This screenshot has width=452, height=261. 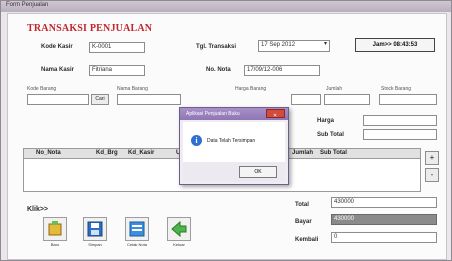 I want to click on save-button, so click(x=95, y=229).